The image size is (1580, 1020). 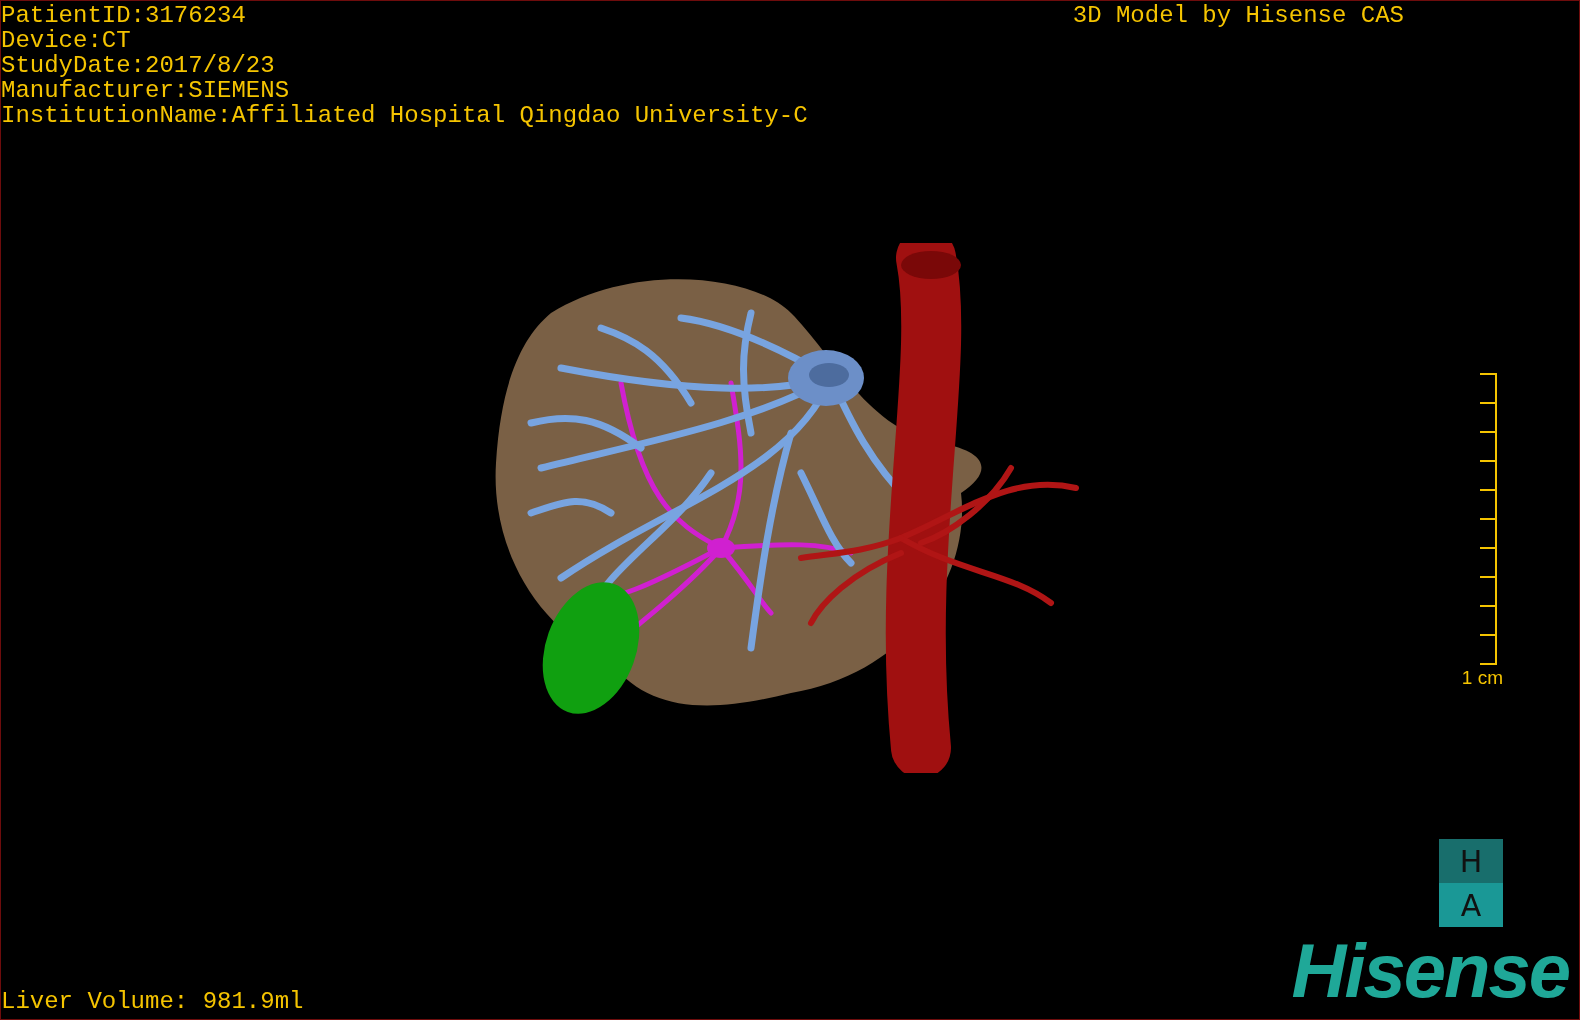 I want to click on scale-label: 1 cm, so click(x=1482, y=678).